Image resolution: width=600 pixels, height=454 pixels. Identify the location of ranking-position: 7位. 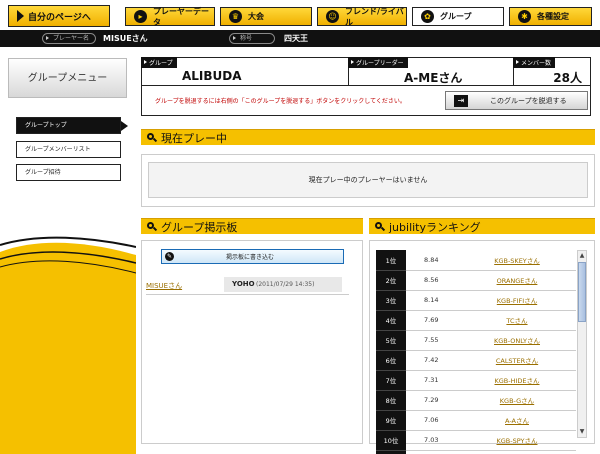
(391, 380).